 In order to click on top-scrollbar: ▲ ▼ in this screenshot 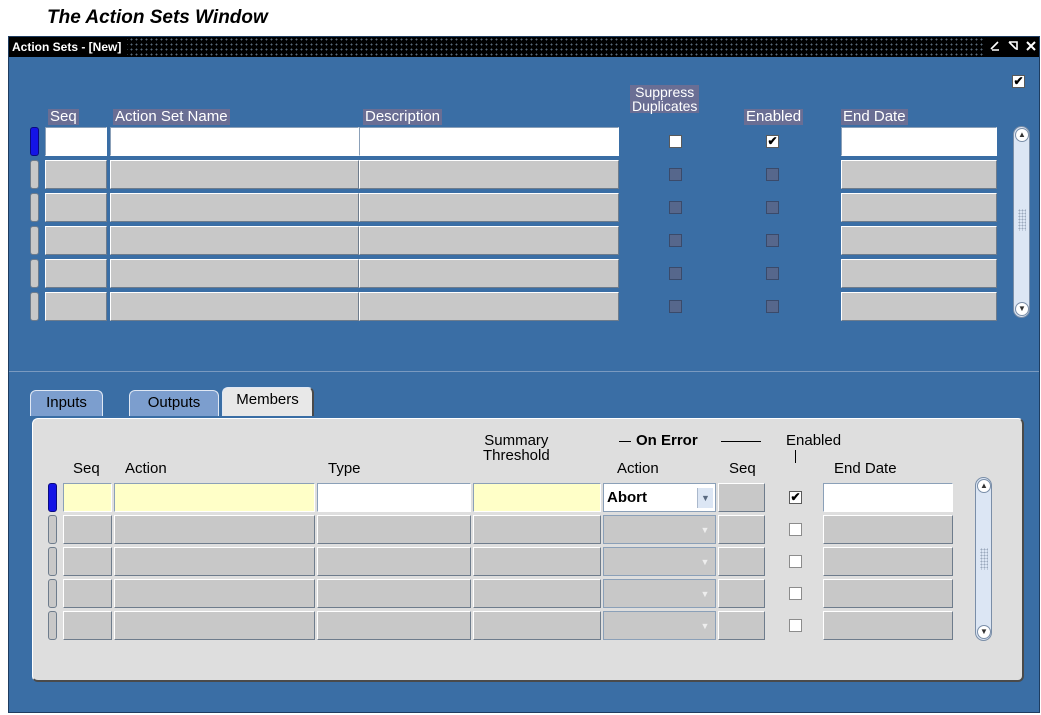, I will do `click(1021, 222)`.